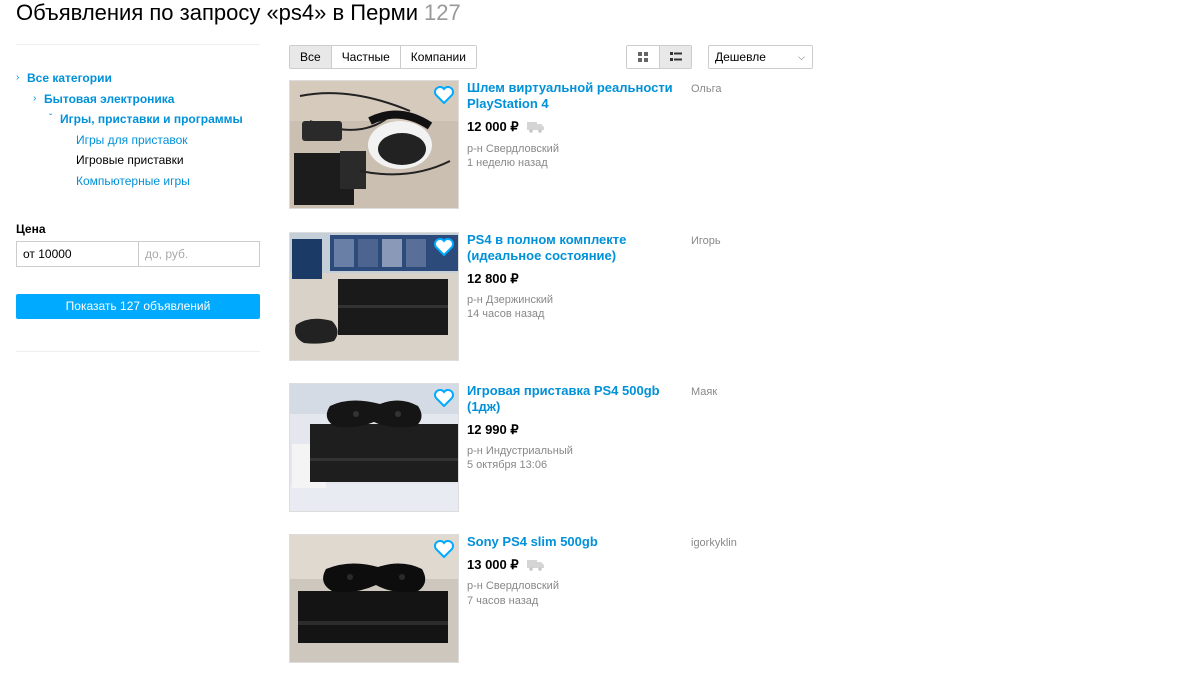  What do you see at coordinates (310, 57) in the screenshot?
I see `filter-all-button: Все` at bounding box center [310, 57].